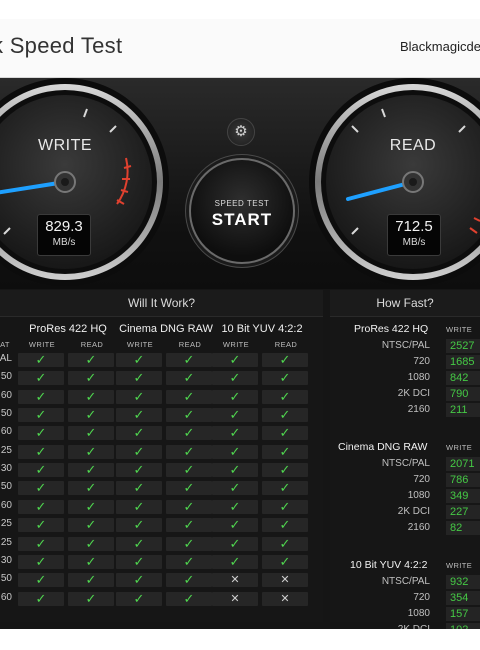 This screenshot has width=480, height=650. I want to click on format-column-header: AT, so click(5, 344).